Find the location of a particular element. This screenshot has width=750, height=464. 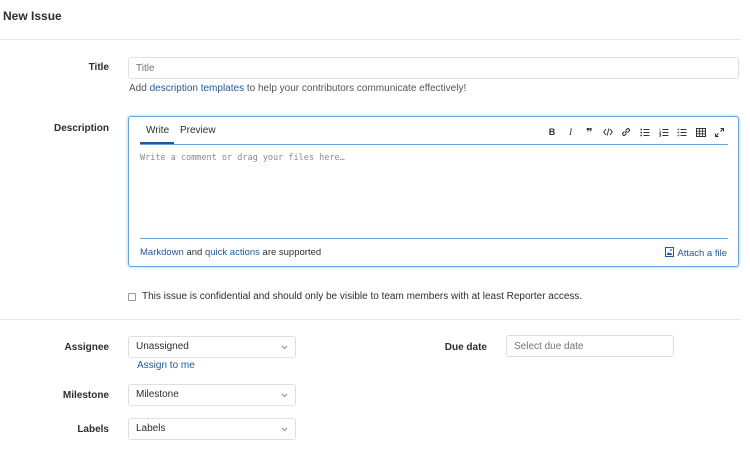

markdown-toolbar: B I ❞ is located at coordinates (635, 132).